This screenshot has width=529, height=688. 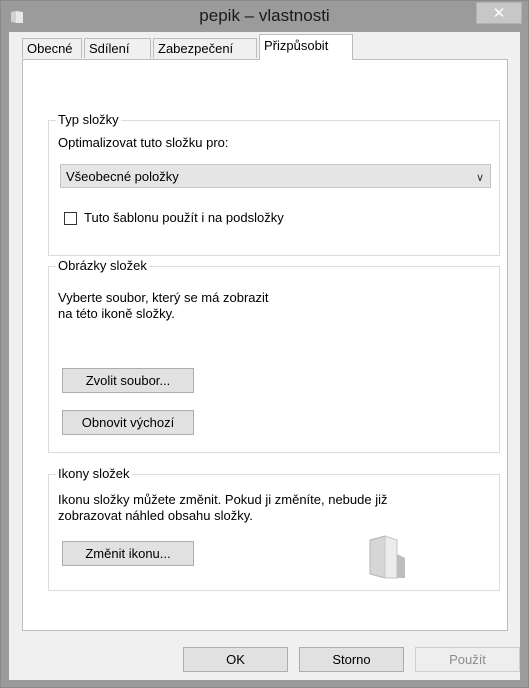 What do you see at coordinates (117, 48) in the screenshot?
I see `tab-sharing: Sdílení` at bounding box center [117, 48].